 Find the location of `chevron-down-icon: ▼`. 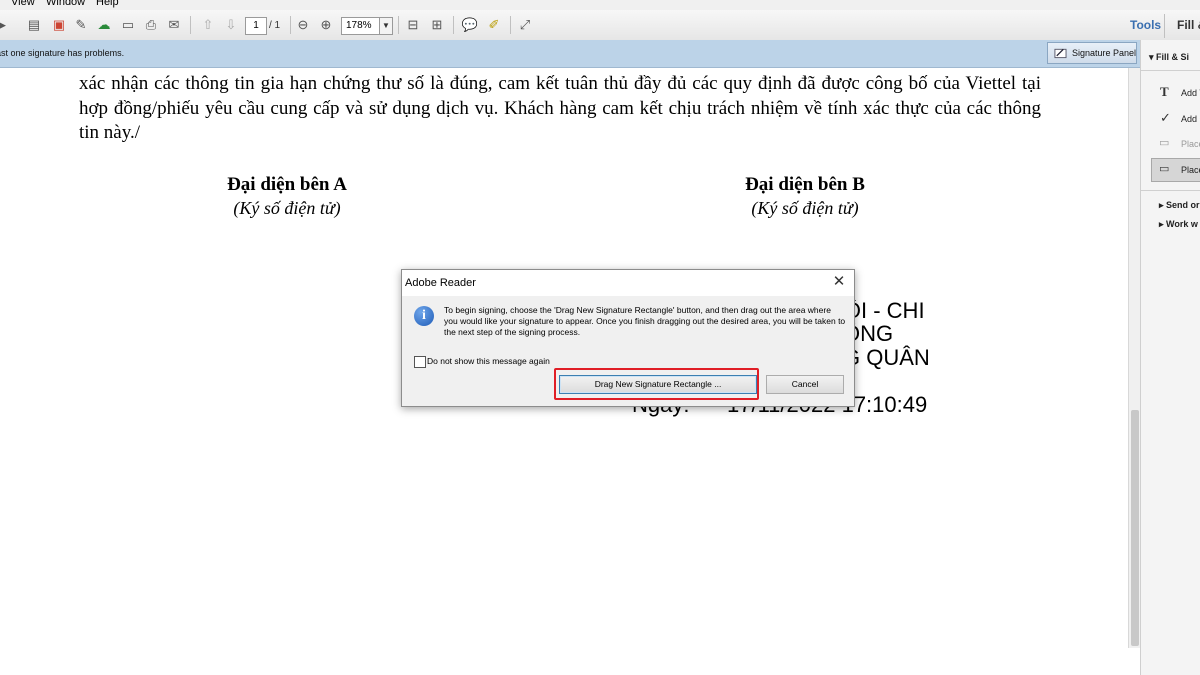

chevron-down-icon: ▼ is located at coordinates (386, 26).